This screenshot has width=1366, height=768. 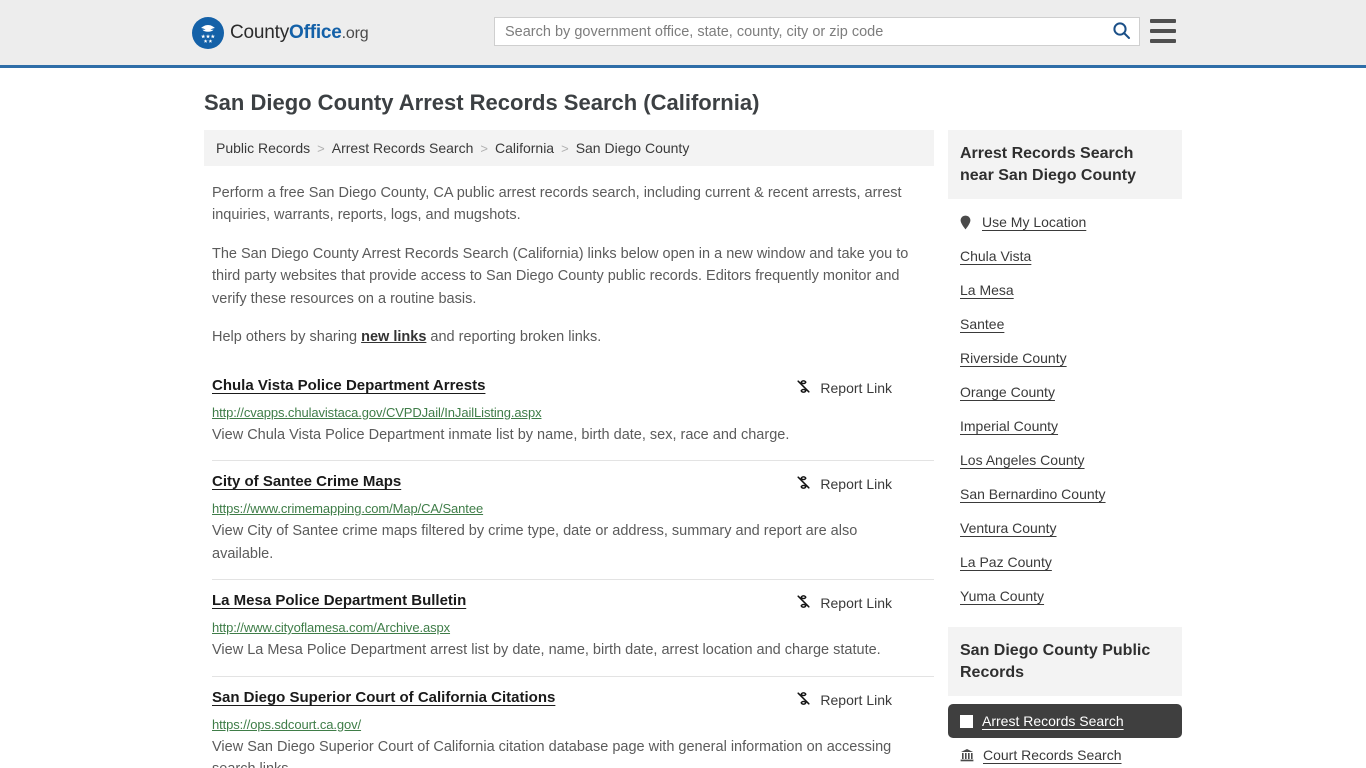 I want to click on new-links-link: new links, so click(x=393, y=337).